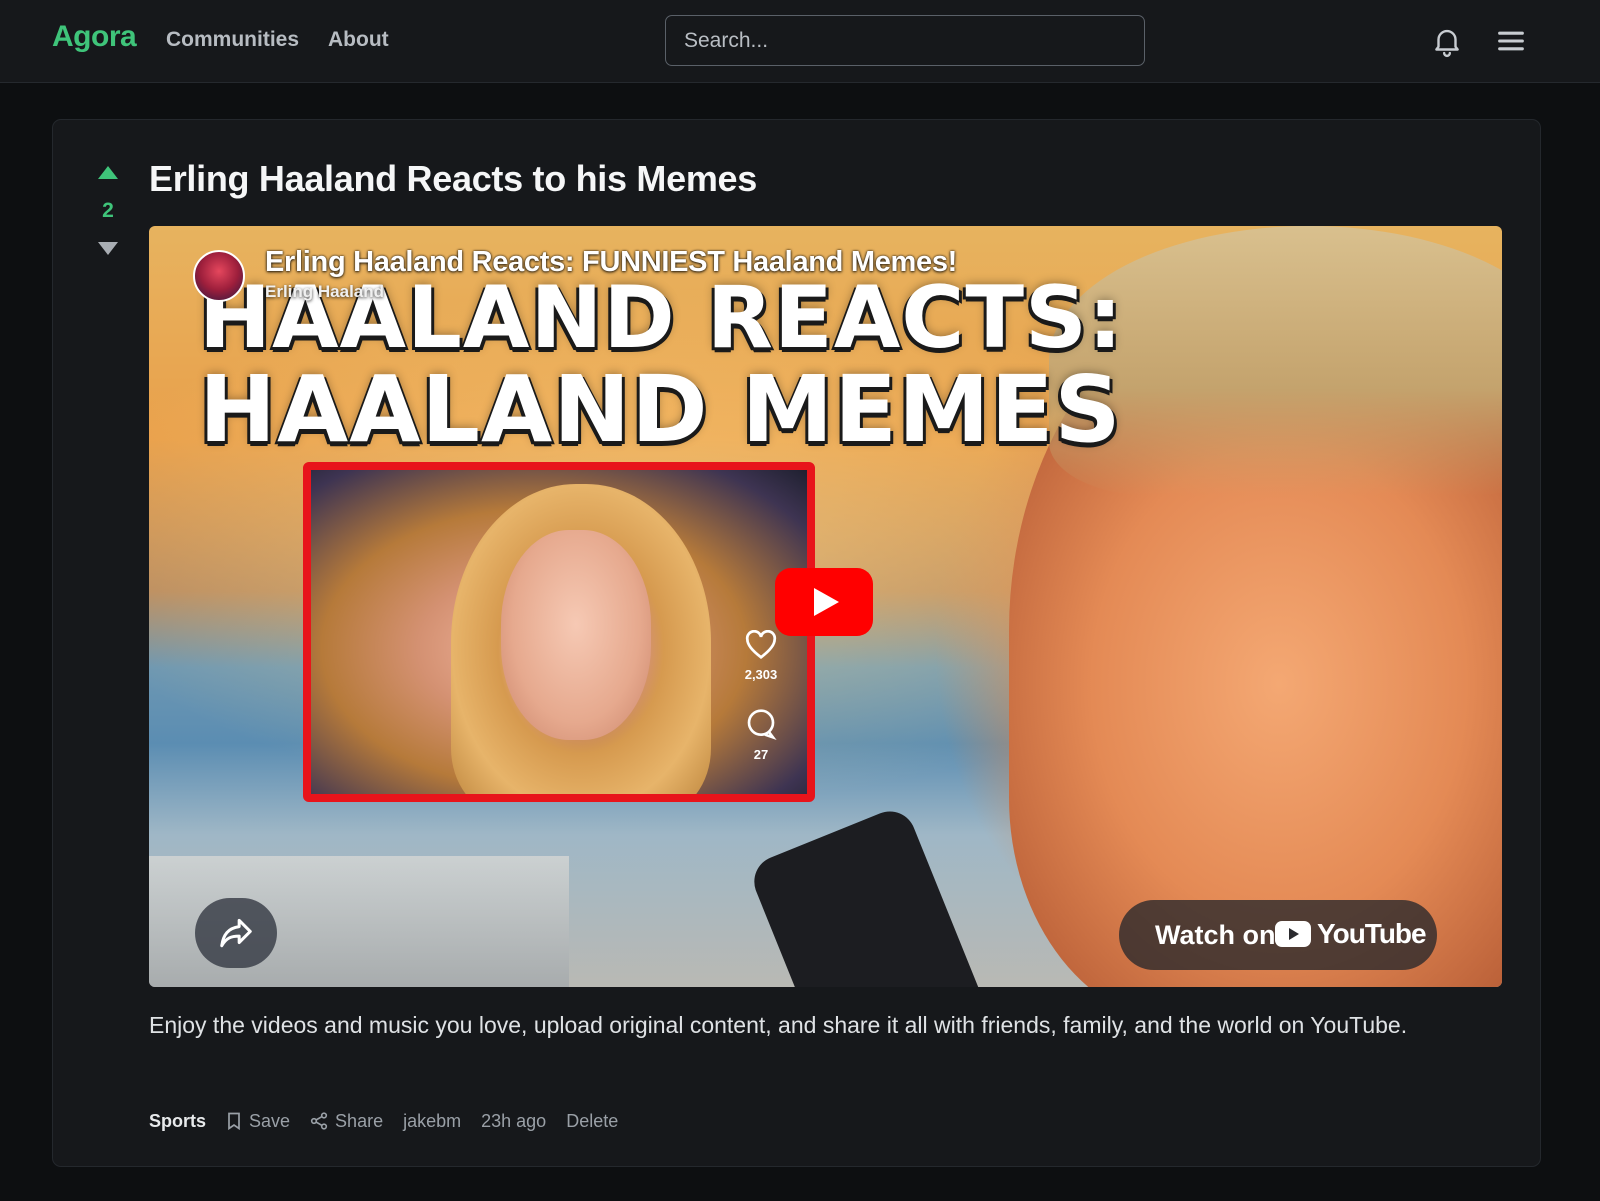 The image size is (1600, 1201). What do you see at coordinates (761, 674) in the screenshot?
I see `likes-count: 2,303` at bounding box center [761, 674].